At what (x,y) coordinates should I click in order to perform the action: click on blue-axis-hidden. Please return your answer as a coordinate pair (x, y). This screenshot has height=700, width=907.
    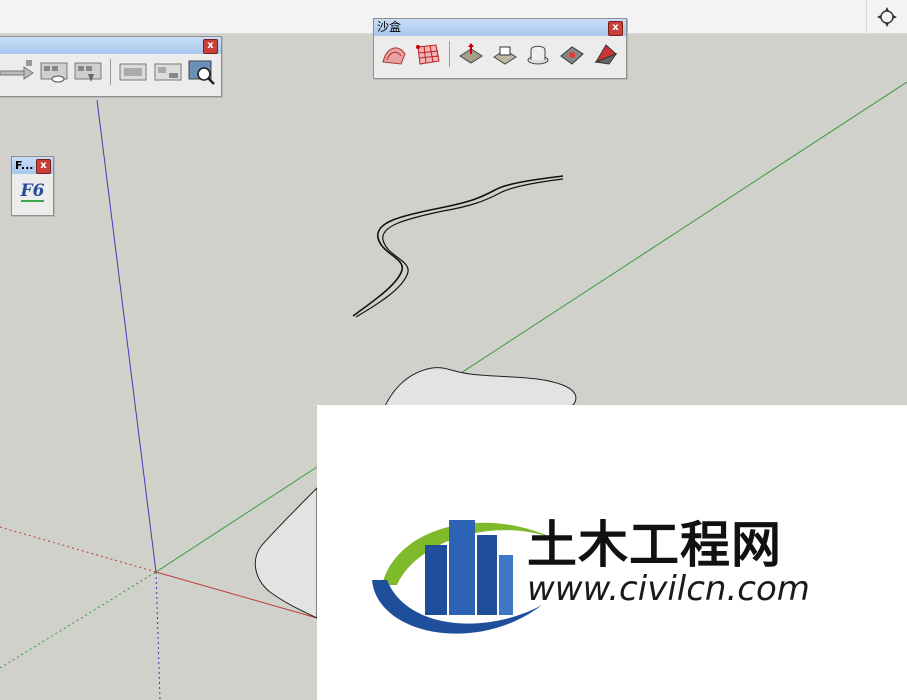
    Looking at the image, I should click on (158, 635).